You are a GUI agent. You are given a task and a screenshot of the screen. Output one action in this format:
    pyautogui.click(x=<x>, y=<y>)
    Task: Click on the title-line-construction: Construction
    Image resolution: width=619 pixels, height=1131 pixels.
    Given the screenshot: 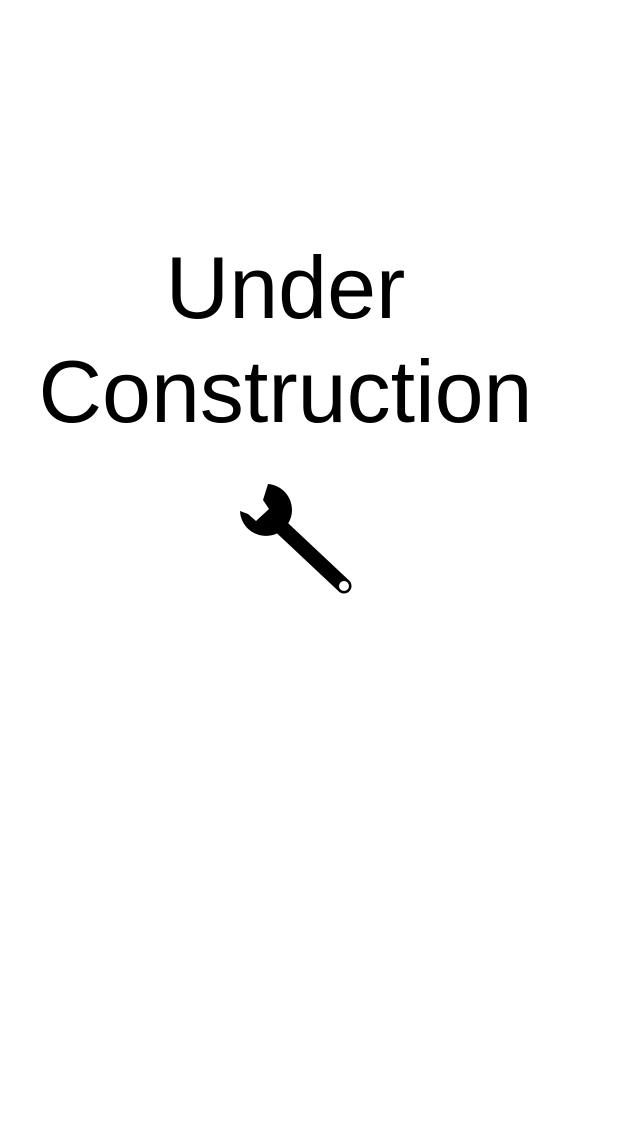 What is the action you would take?
    pyautogui.click(x=285, y=391)
    